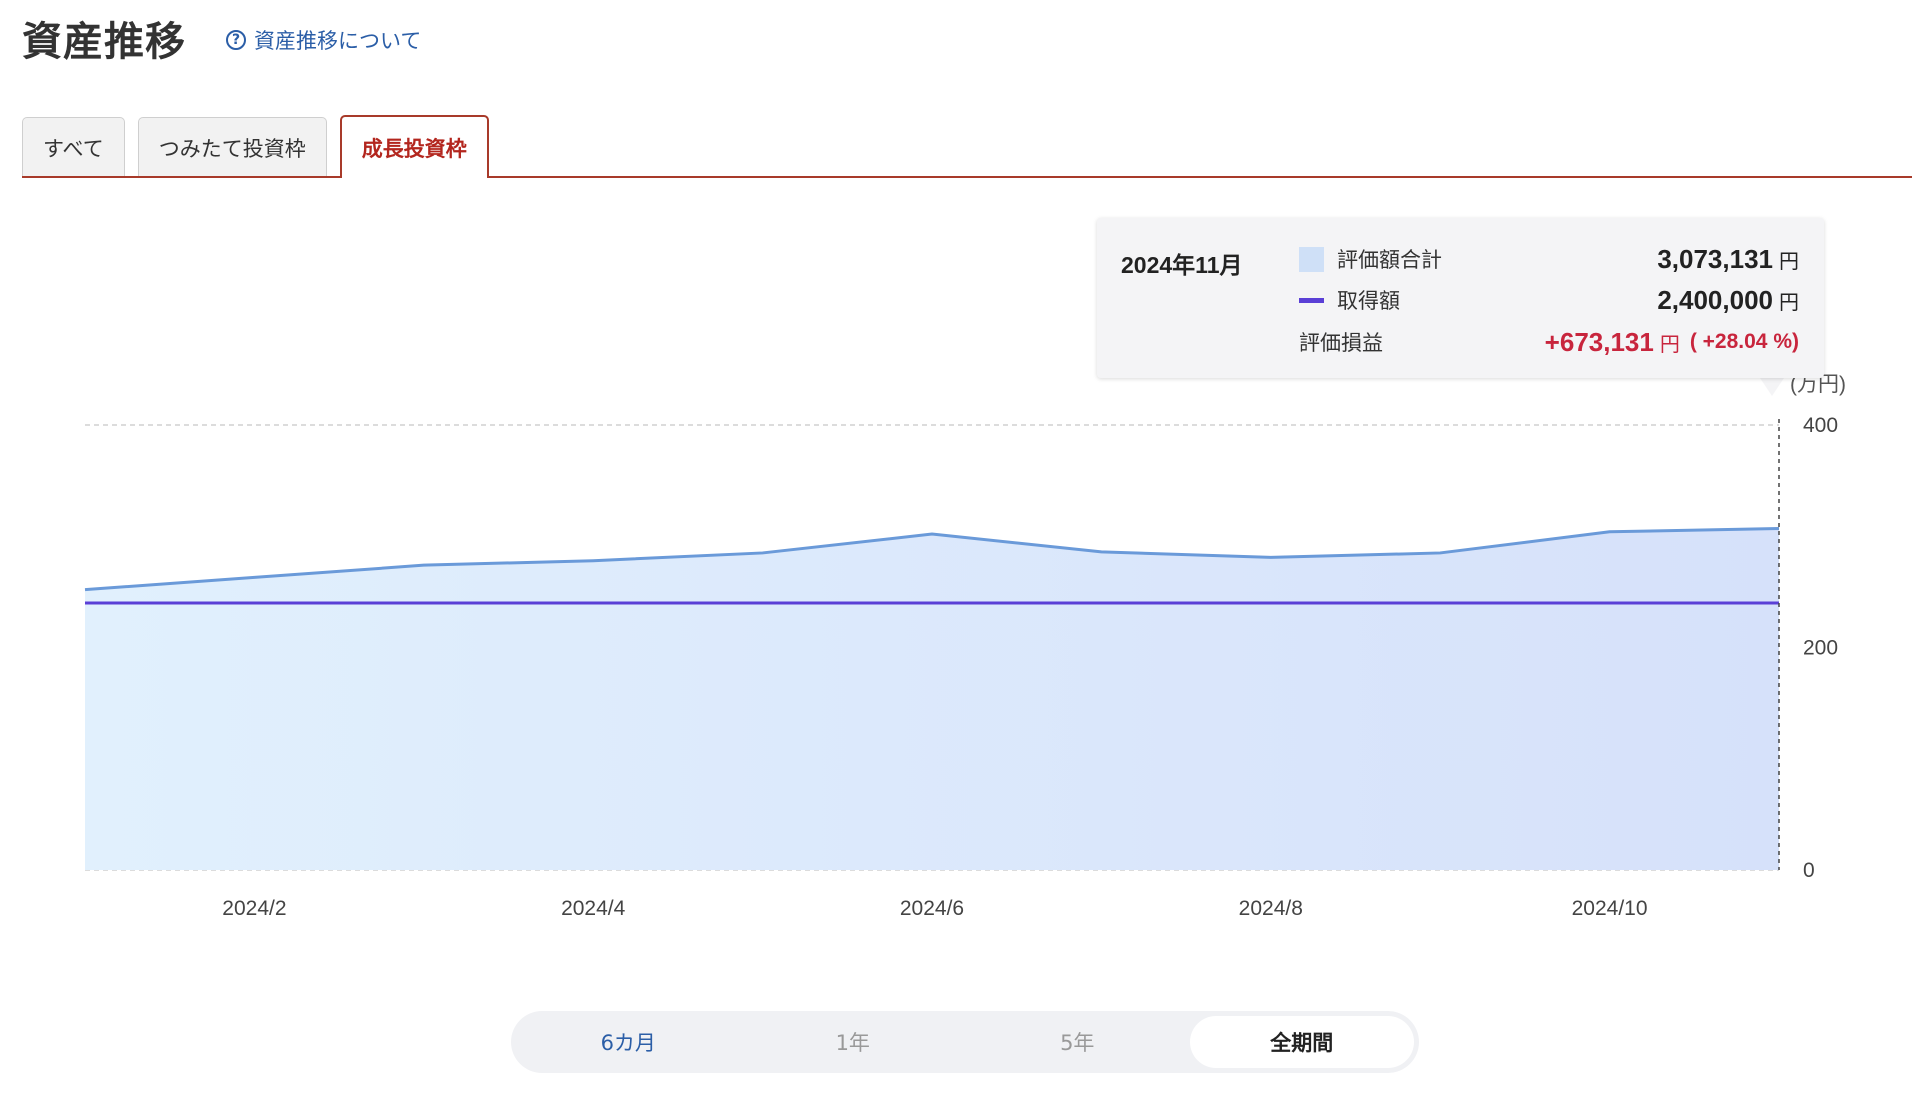 The height and width of the screenshot is (1119, 1920). What do you see at coordinates (232, 147) in the screenshot?
I see `tab-tsumitate: つみたて投資枠` at bounding box center [232, 147].